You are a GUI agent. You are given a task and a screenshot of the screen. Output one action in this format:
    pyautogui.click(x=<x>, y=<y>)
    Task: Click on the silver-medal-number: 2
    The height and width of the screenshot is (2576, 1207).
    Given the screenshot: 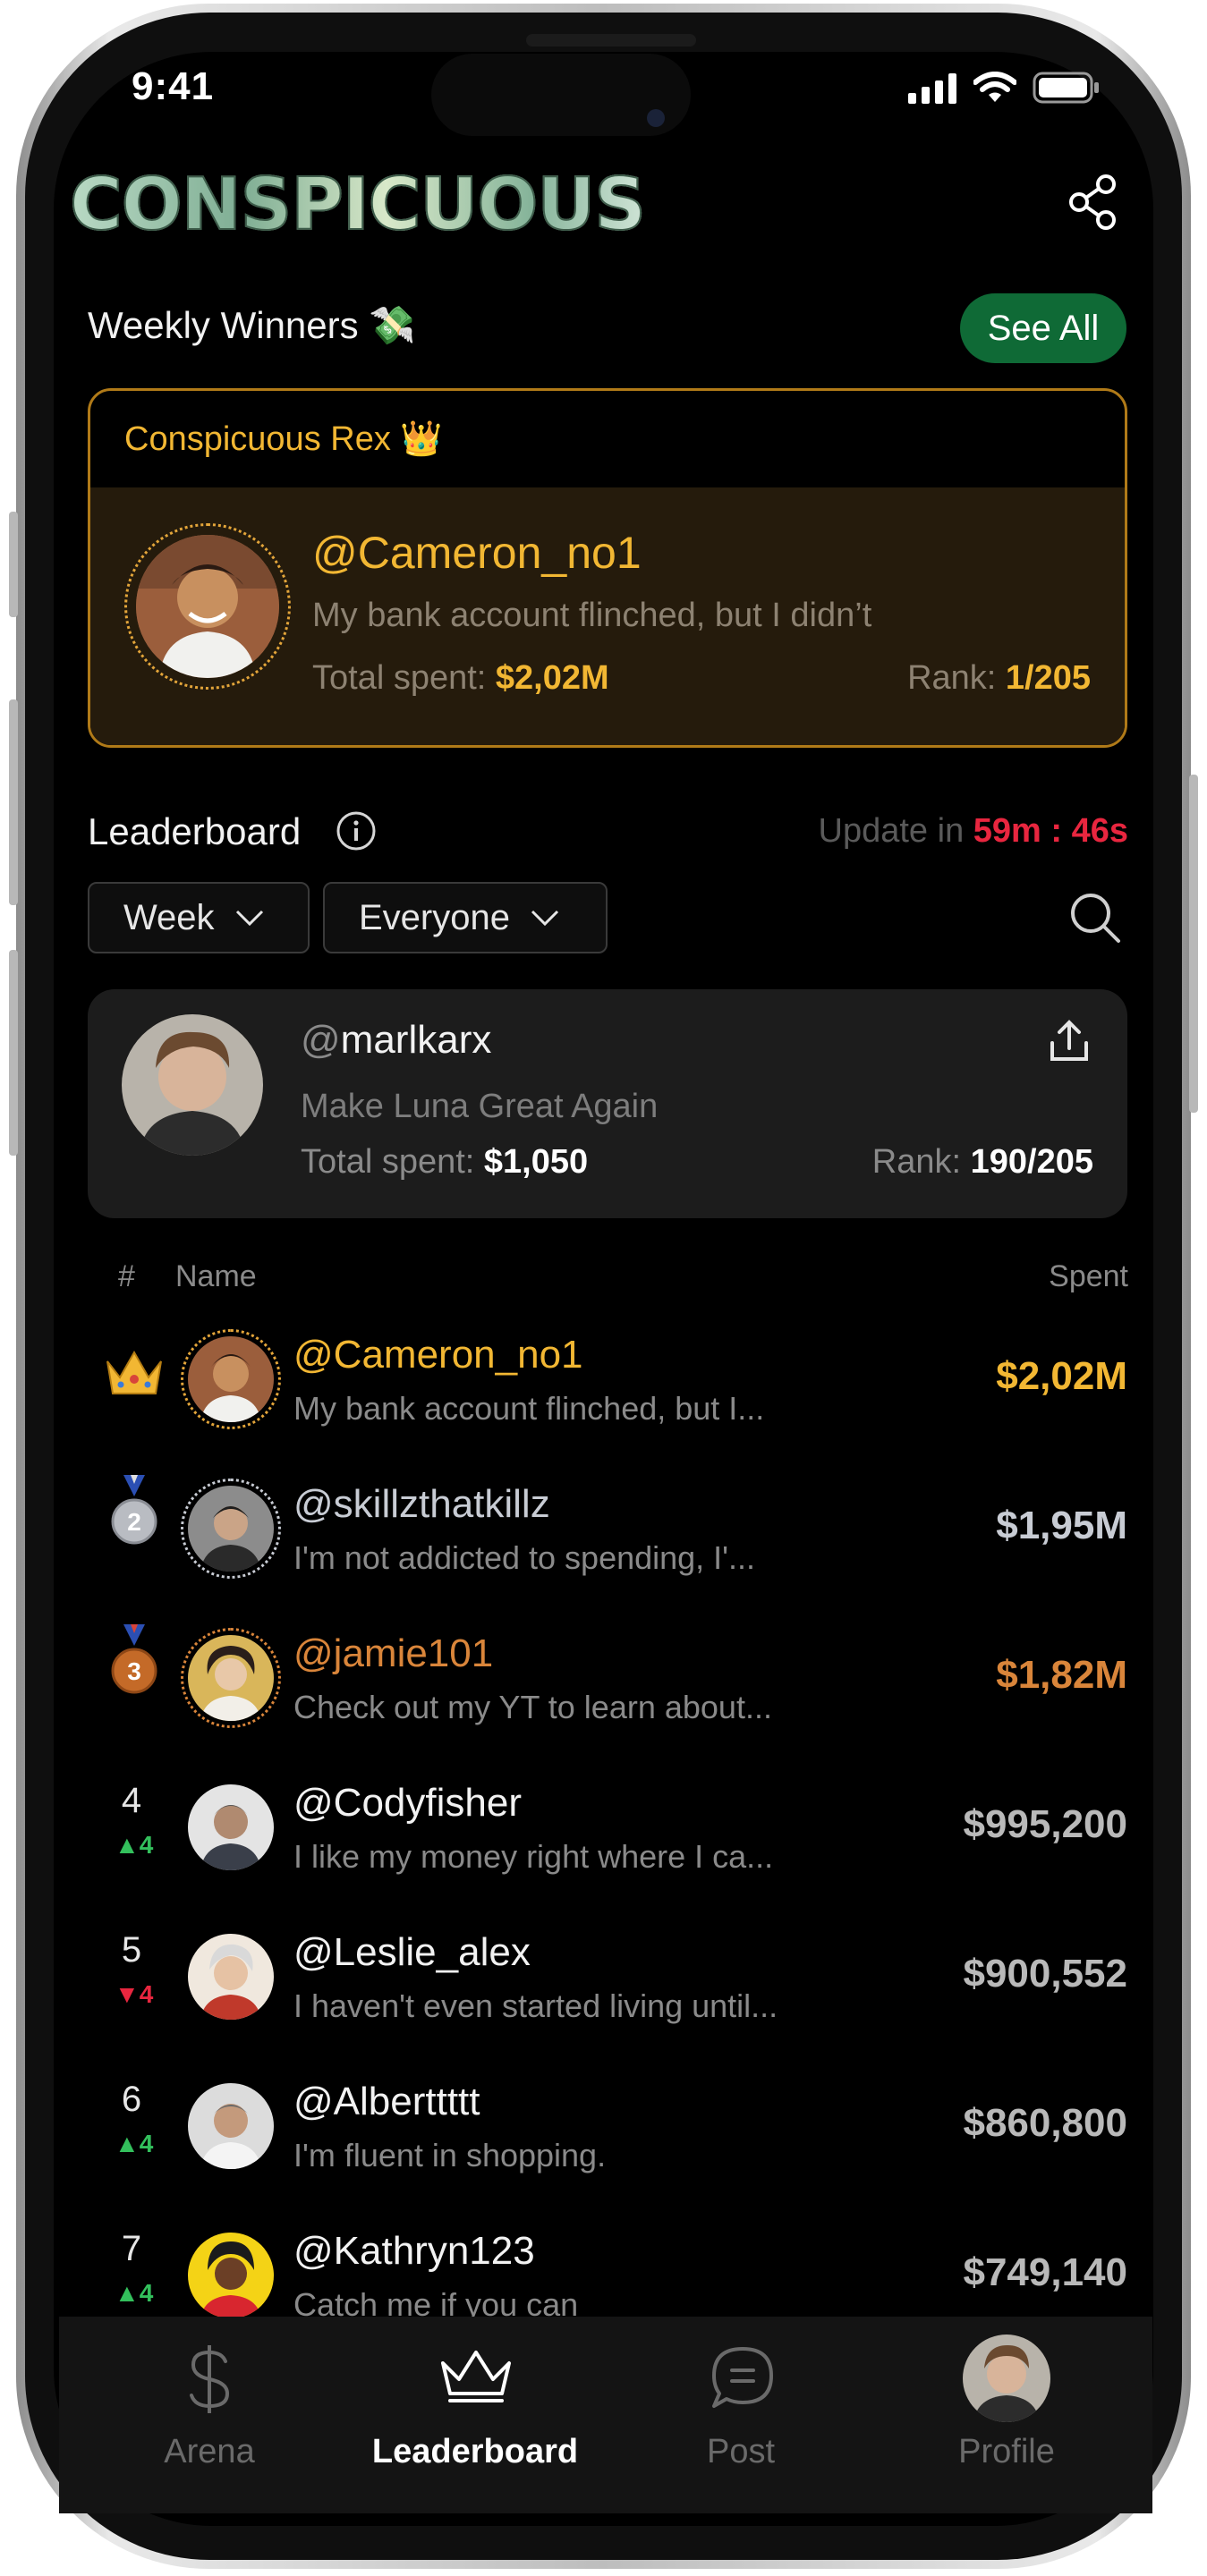 What is the action you would take?
    pyautogui.click(x=134, y=1522)
    